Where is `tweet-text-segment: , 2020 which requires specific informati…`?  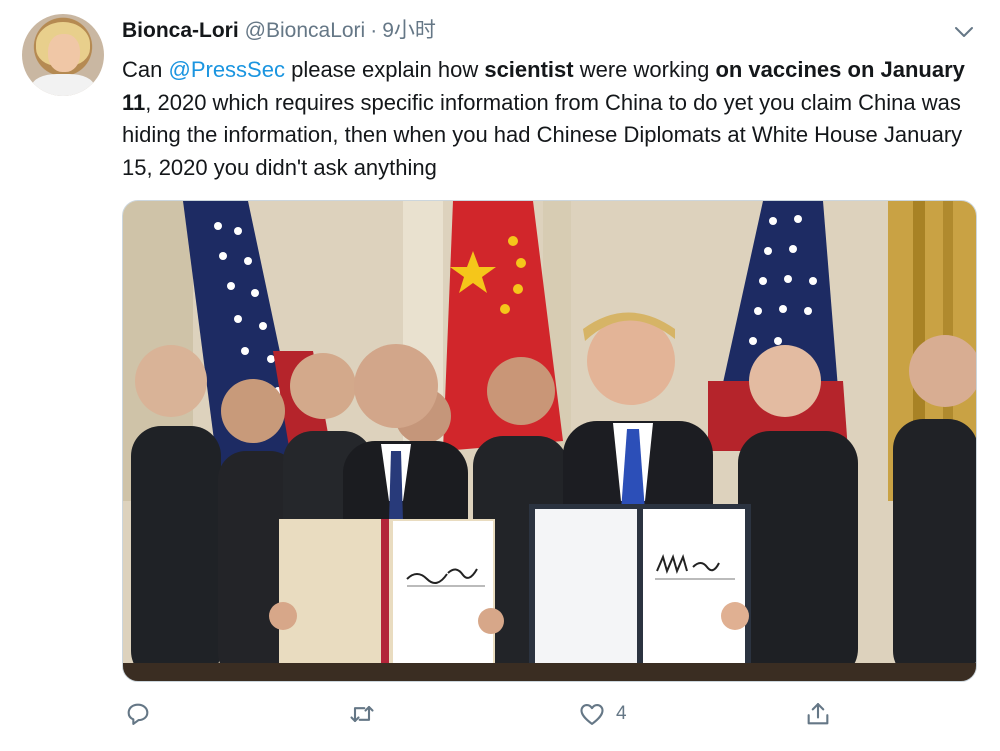 tweet-text-segment: , 2020 which requires specific informati… is located at coordinates (542, 134).